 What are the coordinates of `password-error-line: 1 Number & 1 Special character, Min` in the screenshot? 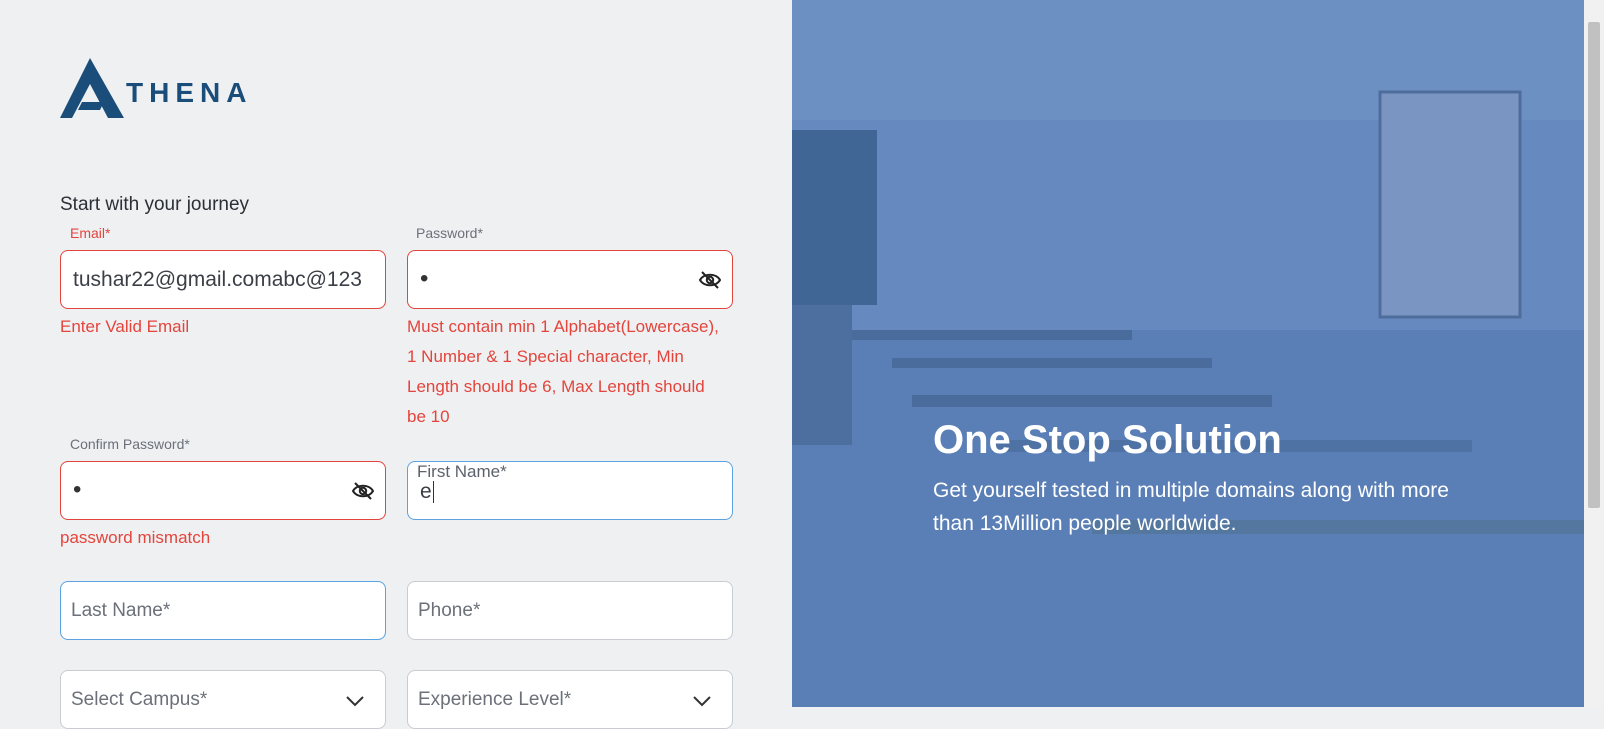 It's located at (545, 356).